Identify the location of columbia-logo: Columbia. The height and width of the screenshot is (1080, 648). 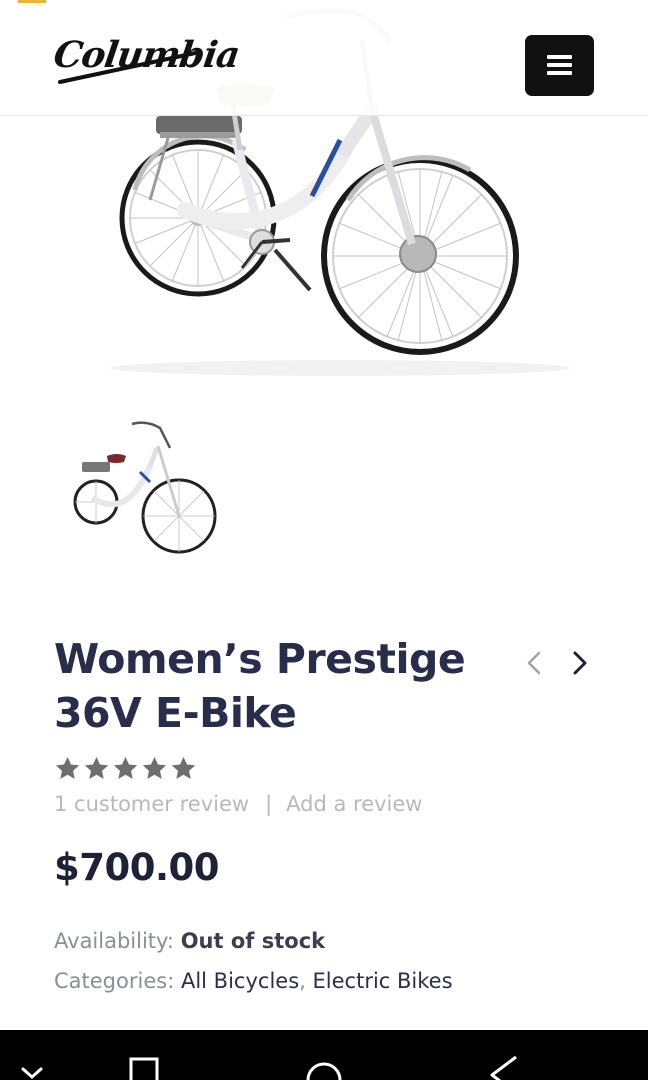
(146, 61).